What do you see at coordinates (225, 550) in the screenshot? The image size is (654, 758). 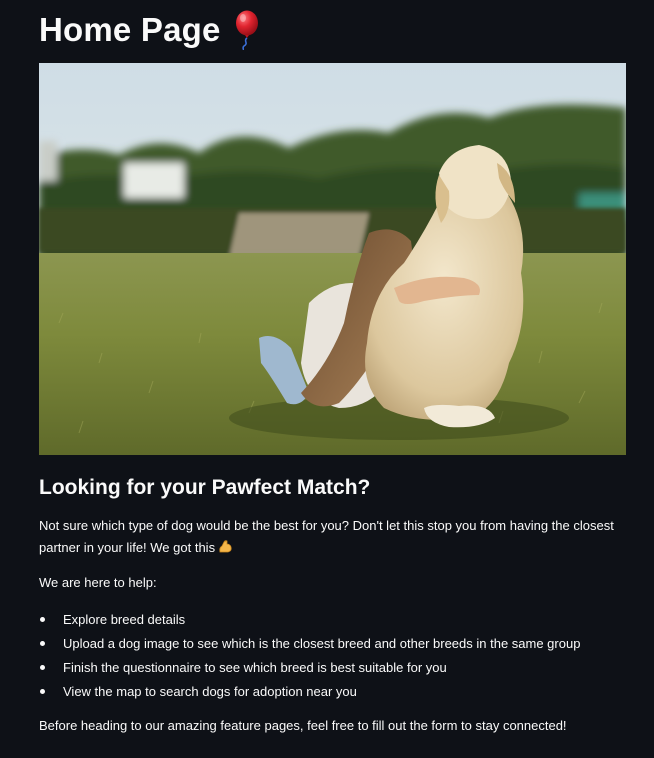 I see `flexed-biceps-icon` at bounding box center [225, 550].